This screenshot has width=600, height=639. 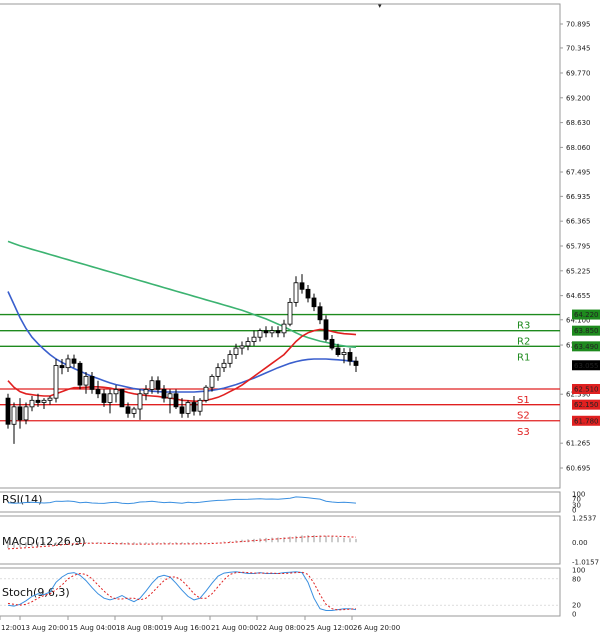 What do you see at coordinates (578, 222) in the screenshot?
I see `price-tick-label: 66.365` at bounding box center [578, 222].